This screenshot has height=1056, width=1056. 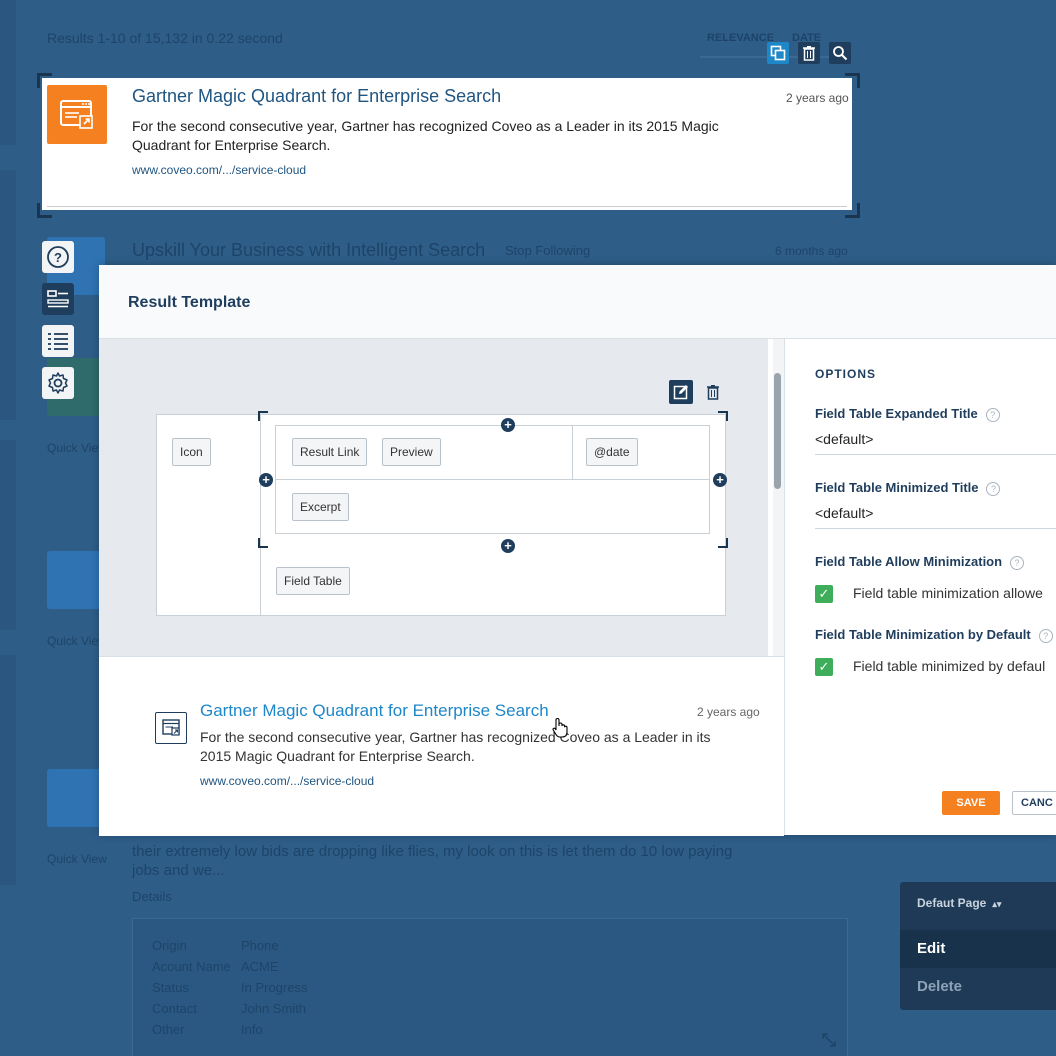 I want to click on layout-button, so click(x=58, y=299).